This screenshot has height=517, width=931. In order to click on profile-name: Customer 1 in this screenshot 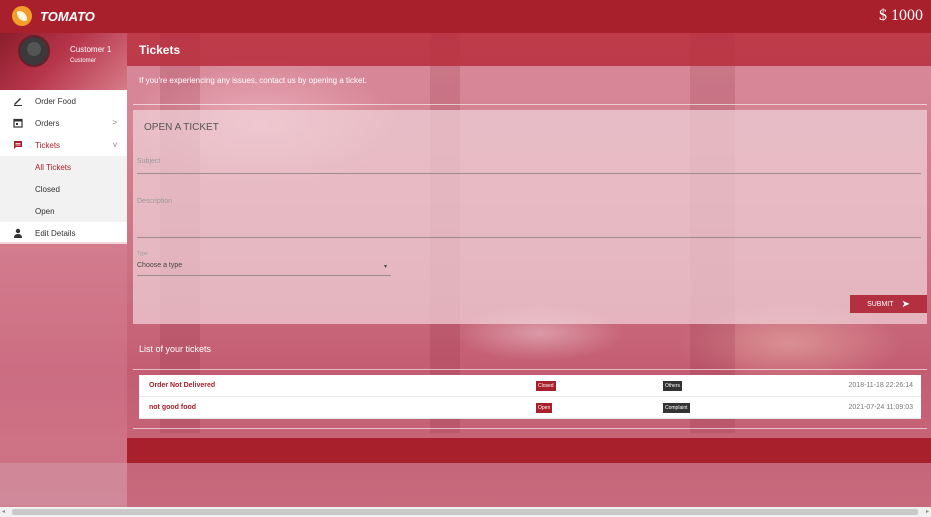, I will do `click(91, 49)`.